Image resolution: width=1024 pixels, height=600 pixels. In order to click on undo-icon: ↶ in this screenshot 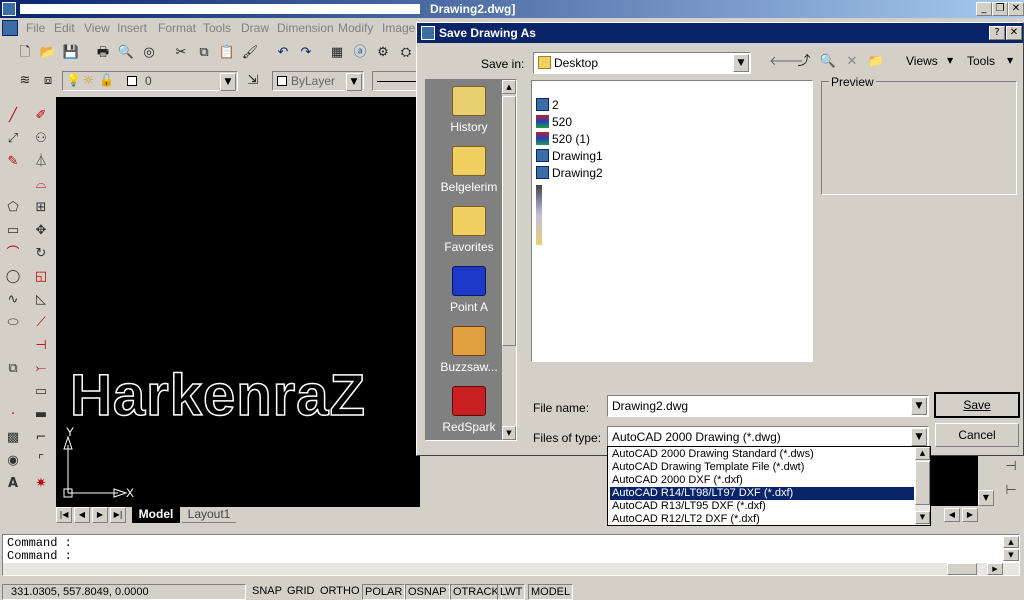, I will do `click(283, 53)`.